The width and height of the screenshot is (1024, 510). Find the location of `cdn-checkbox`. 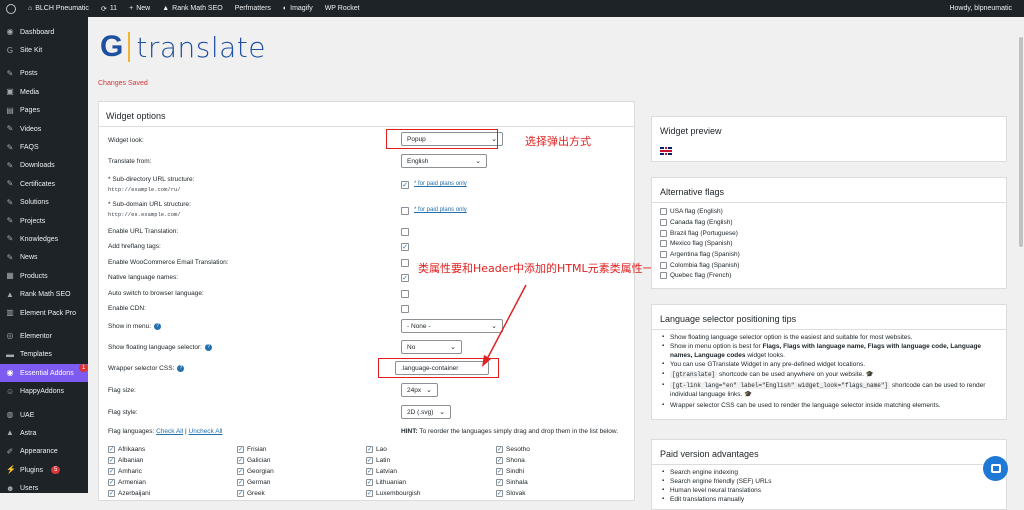

cdn-checkbox is located at coordinates (405, 309).